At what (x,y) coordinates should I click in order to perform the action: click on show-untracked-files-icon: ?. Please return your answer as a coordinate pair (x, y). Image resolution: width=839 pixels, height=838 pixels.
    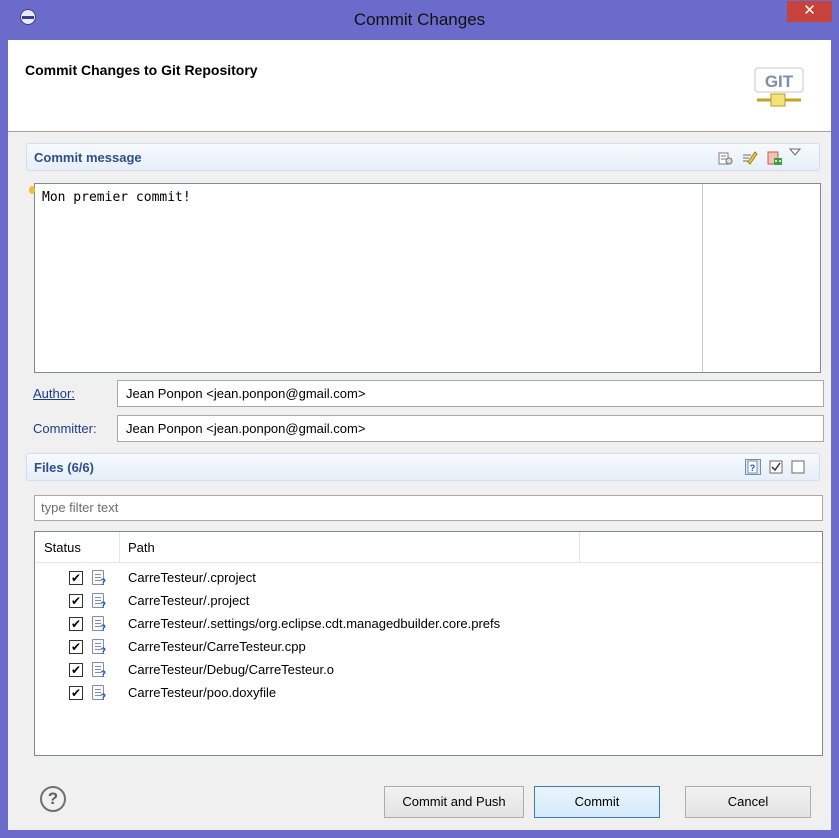
    Looking at the image, I should click on (753, 467).